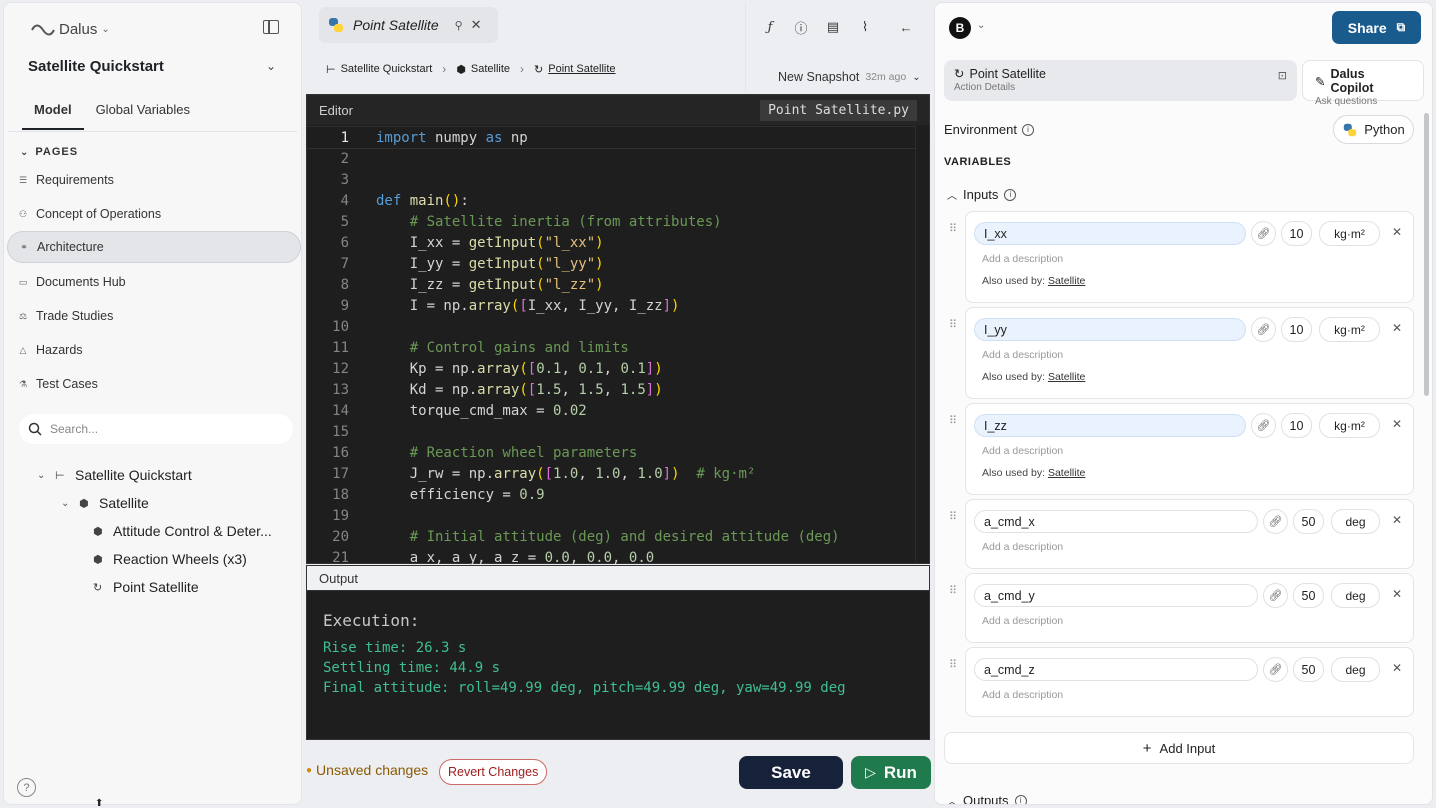 This screenshot has height=808, width=1436. Describe the element at coordinates (114, 475) in the screenshot. I see `tree-item-satellite-quickstart: ⌄ ⊢ Satellite Quickstart` at that location.